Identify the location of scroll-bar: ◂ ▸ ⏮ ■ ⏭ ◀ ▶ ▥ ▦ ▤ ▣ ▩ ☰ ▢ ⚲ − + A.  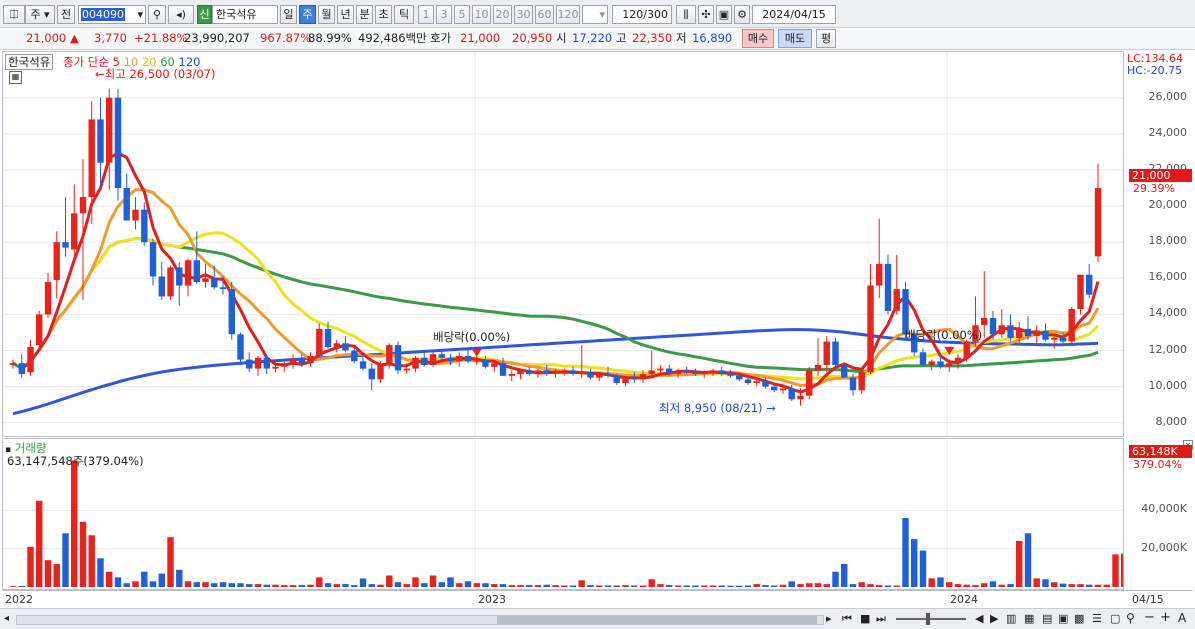
(597, 618).